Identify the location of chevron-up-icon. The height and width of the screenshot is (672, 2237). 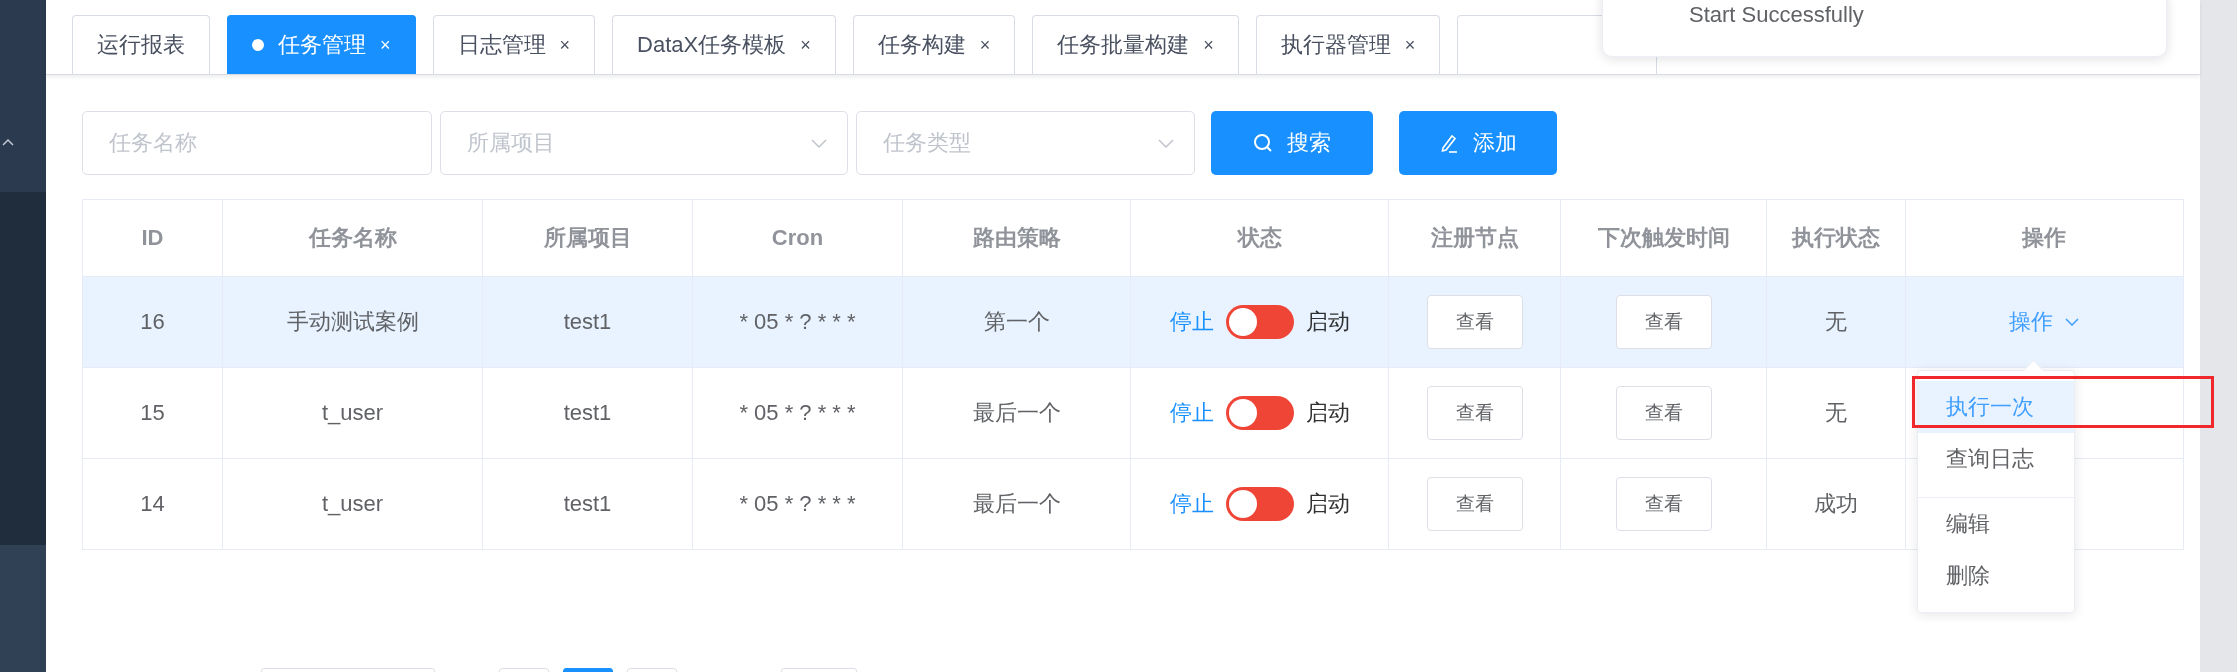
(8, 142).